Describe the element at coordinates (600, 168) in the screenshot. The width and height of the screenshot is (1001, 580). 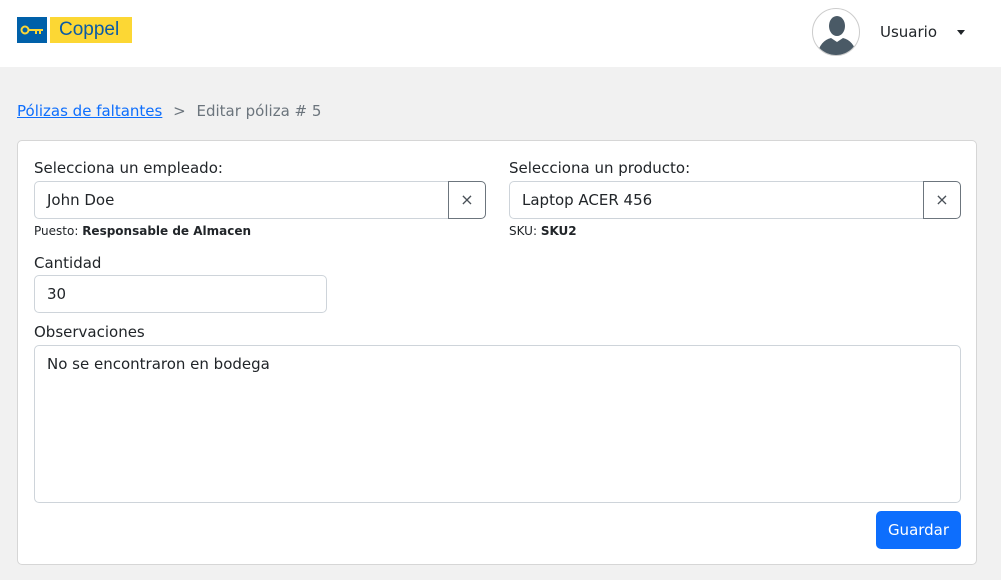
I see `product-label: Selecciona un producto:` at that location.